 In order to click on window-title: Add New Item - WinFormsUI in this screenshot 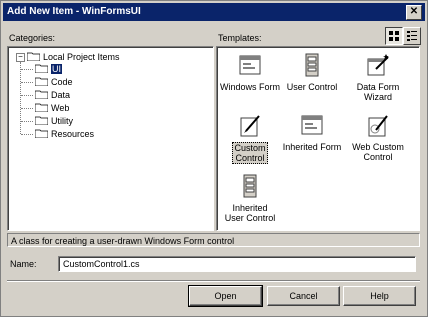, I will do `click(74, 11)`.